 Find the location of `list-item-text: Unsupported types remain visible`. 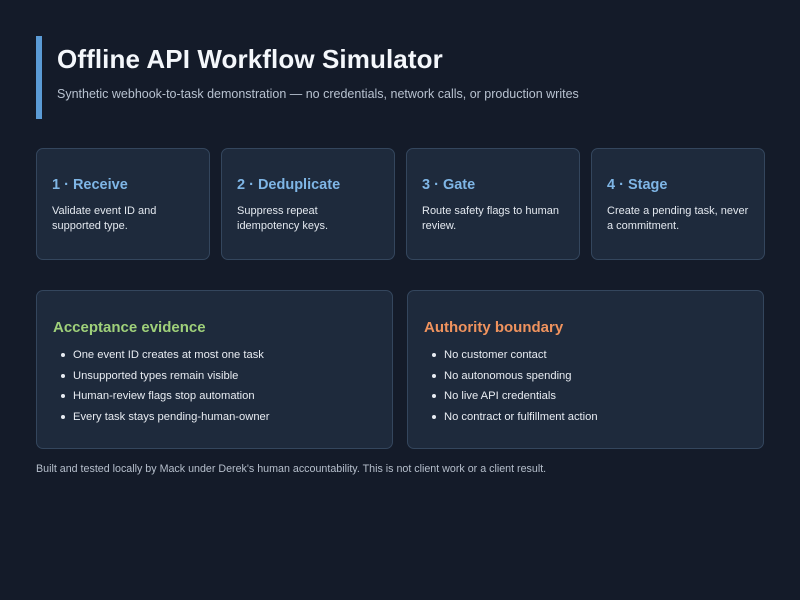

list-item-text: Unsupported types remain visible is located at coordinates (156, 375).